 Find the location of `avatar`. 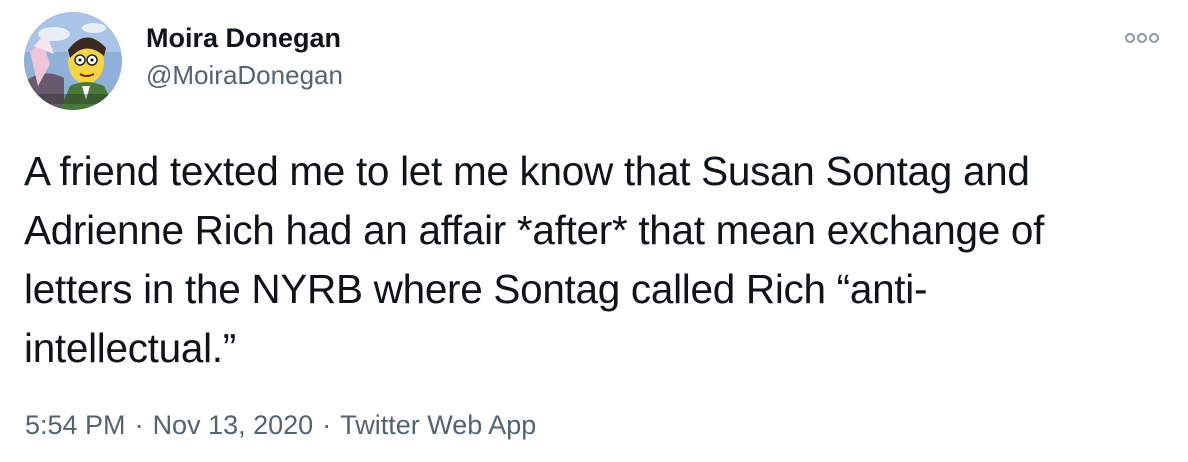

avatar is located at coordinates (73, 61).